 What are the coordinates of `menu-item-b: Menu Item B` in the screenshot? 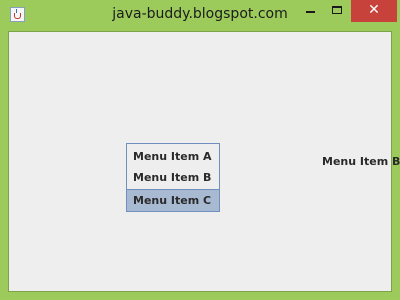 It's located at (173, 177).